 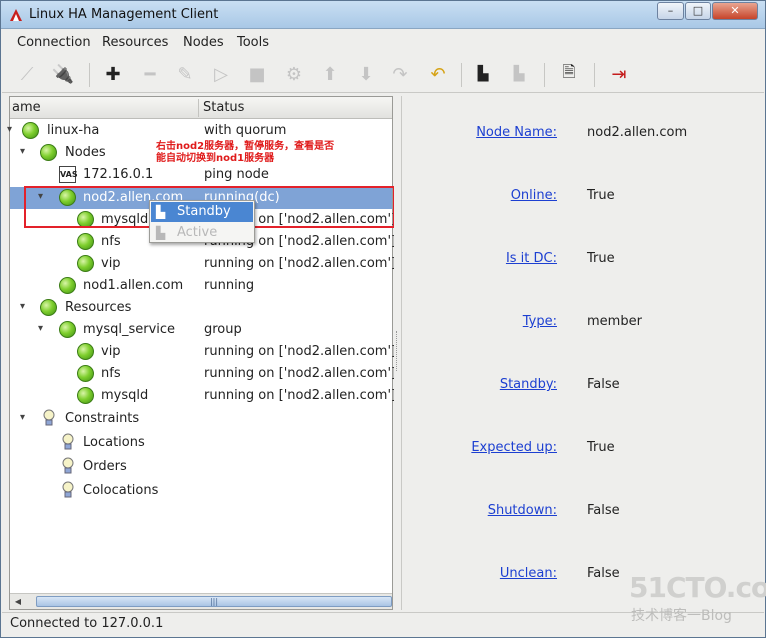 What do you see at coordinates (150, 74) in the screenshot?
I see `remove-icon: ━` at bounding box center [150, 74].